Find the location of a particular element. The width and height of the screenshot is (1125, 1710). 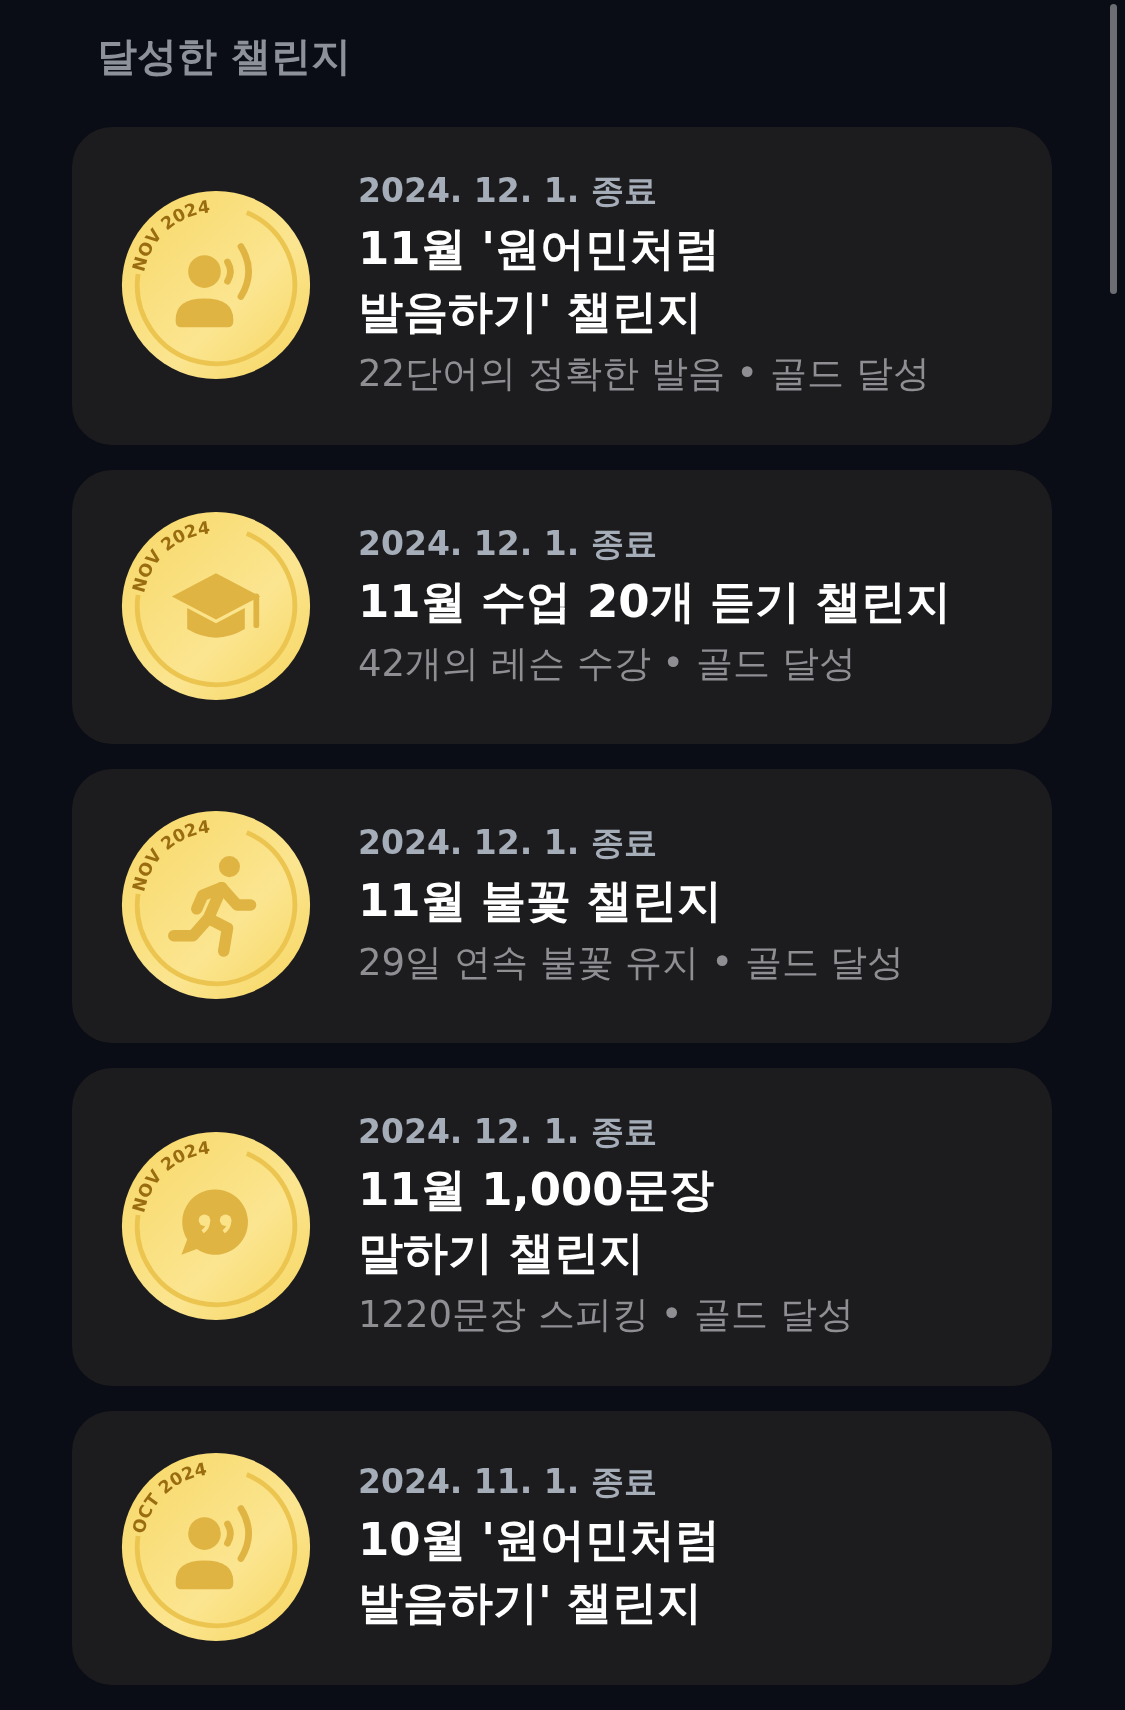

end-date: 2024. 11. 1. 종료 is located at coordinates (508, 1482).